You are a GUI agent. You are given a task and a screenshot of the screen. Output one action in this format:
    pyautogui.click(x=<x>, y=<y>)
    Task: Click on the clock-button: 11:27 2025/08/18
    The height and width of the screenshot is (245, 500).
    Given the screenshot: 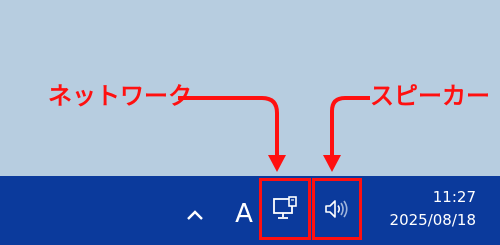 What is the action you would take?
    pyautogui.click(x=422, y=212)
    